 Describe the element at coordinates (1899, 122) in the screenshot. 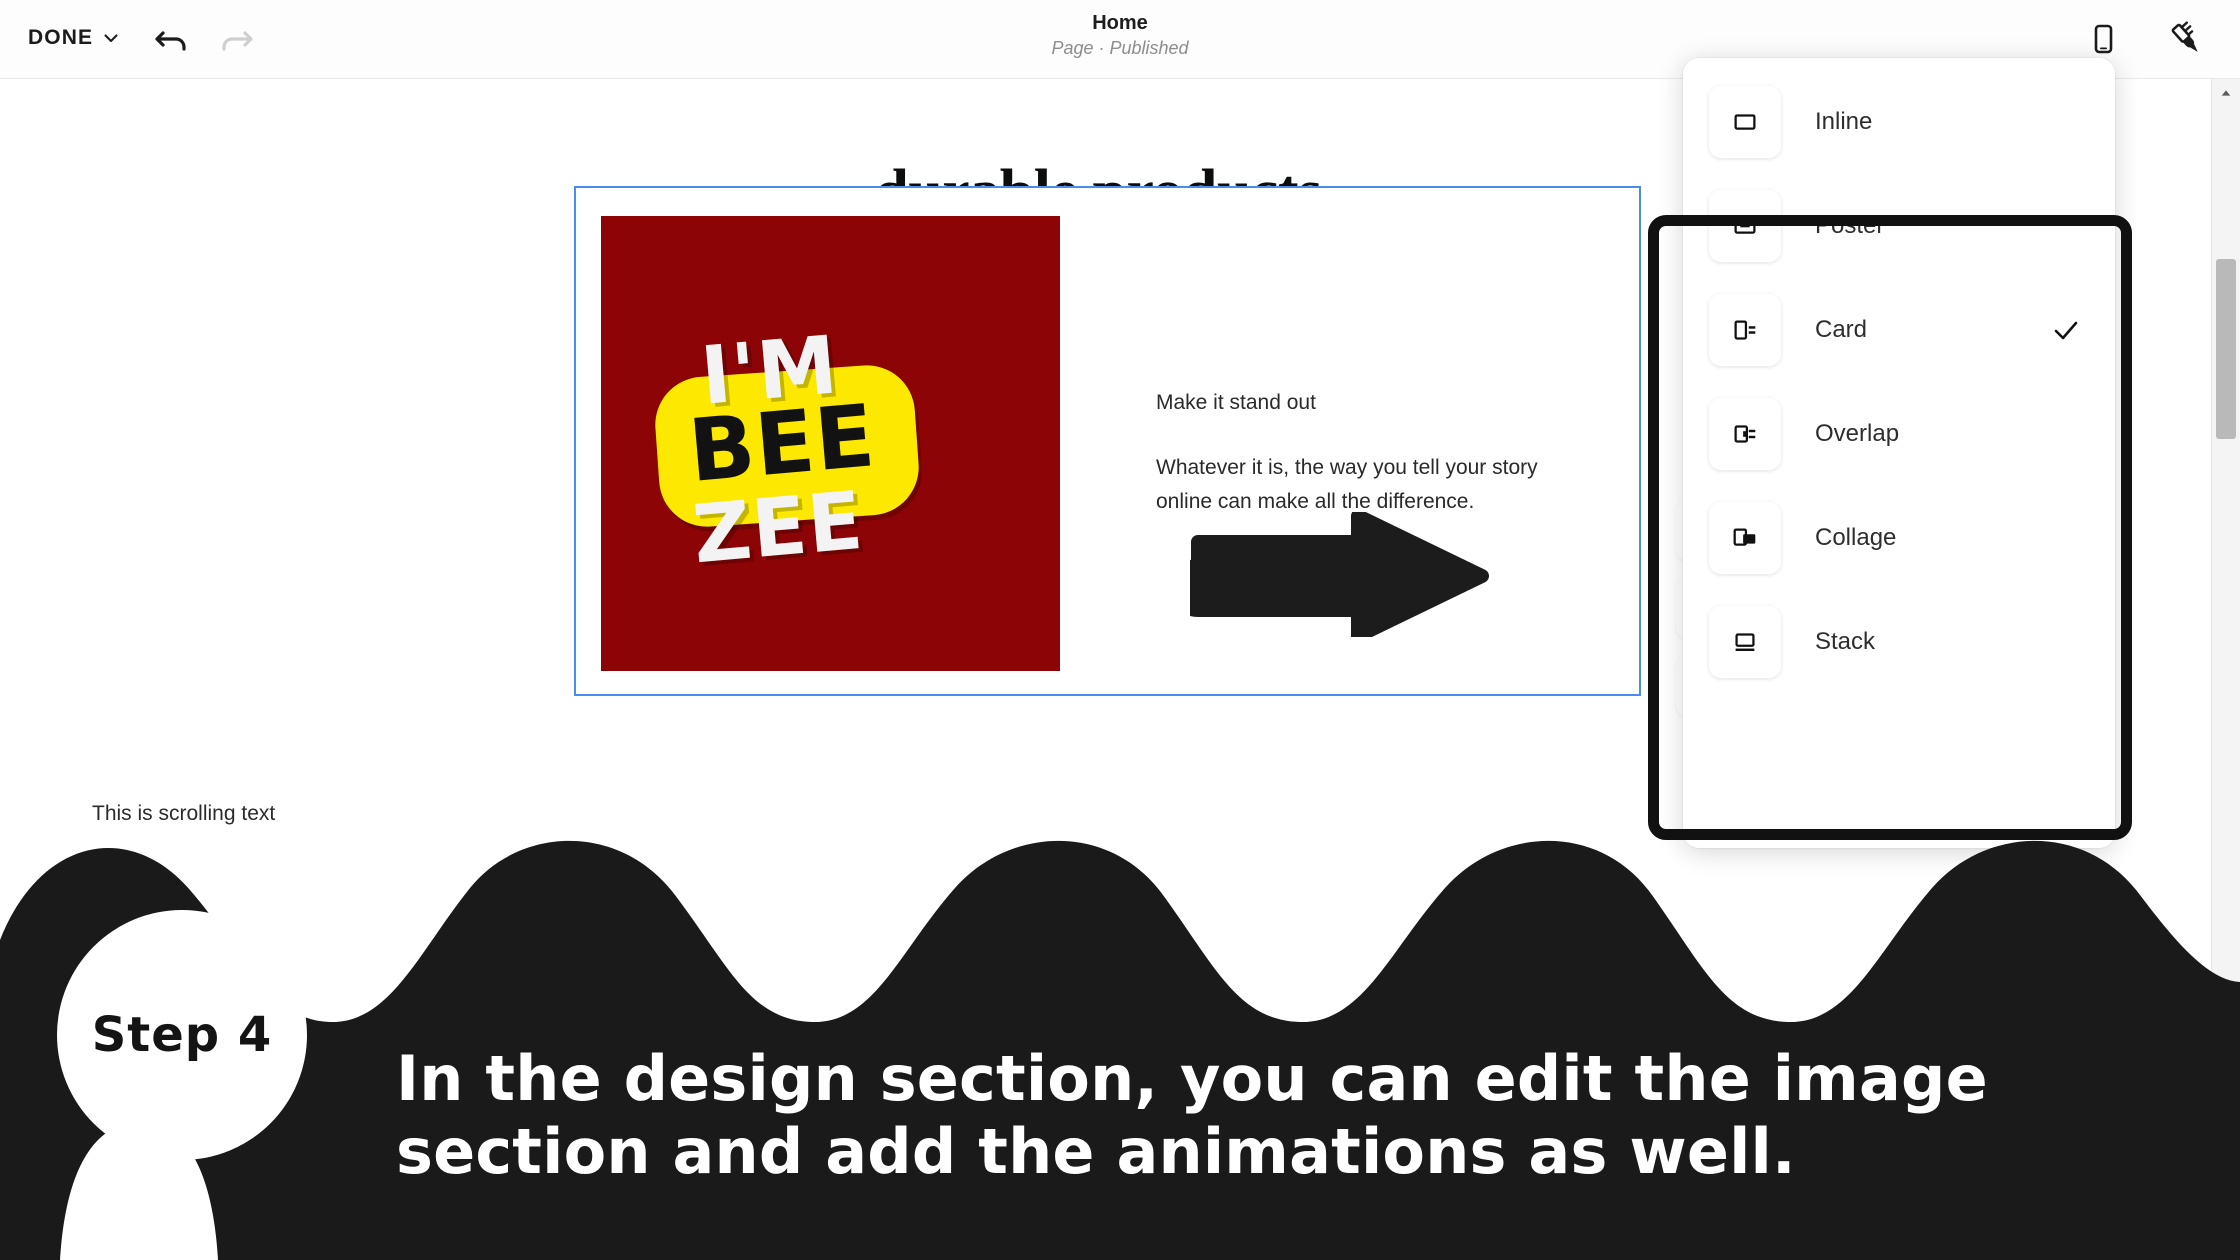

I see `menu-item-inline: Inline` at that location.